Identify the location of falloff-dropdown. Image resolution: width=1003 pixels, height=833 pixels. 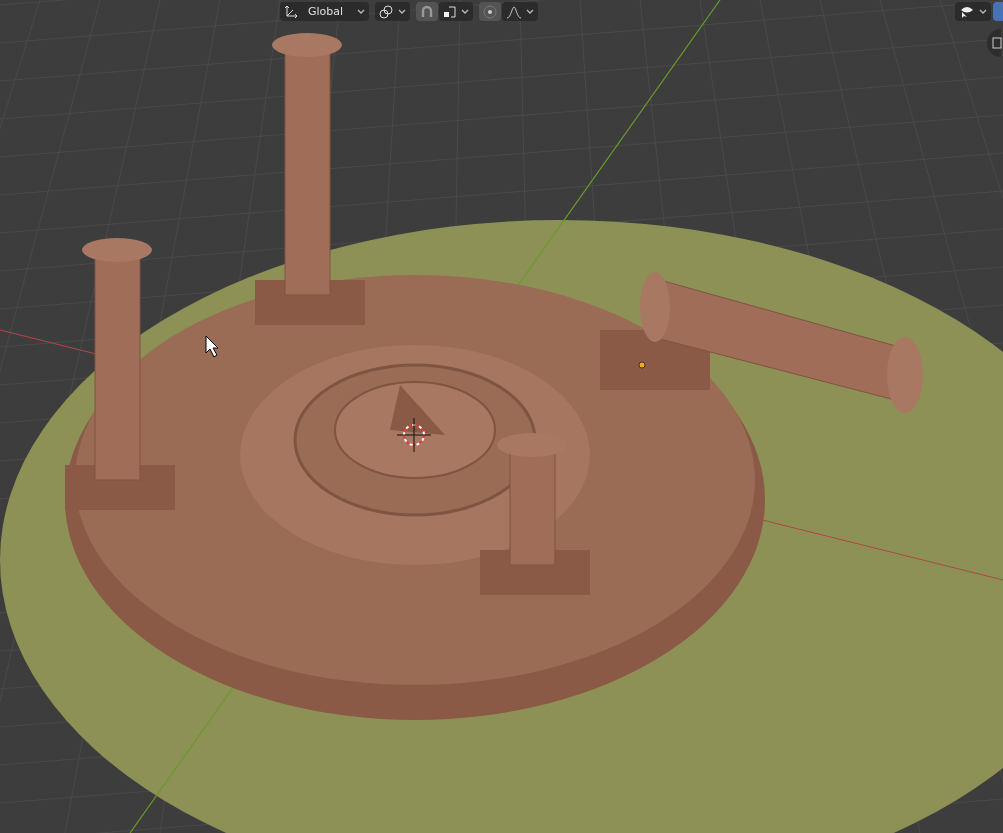
(520, 11).